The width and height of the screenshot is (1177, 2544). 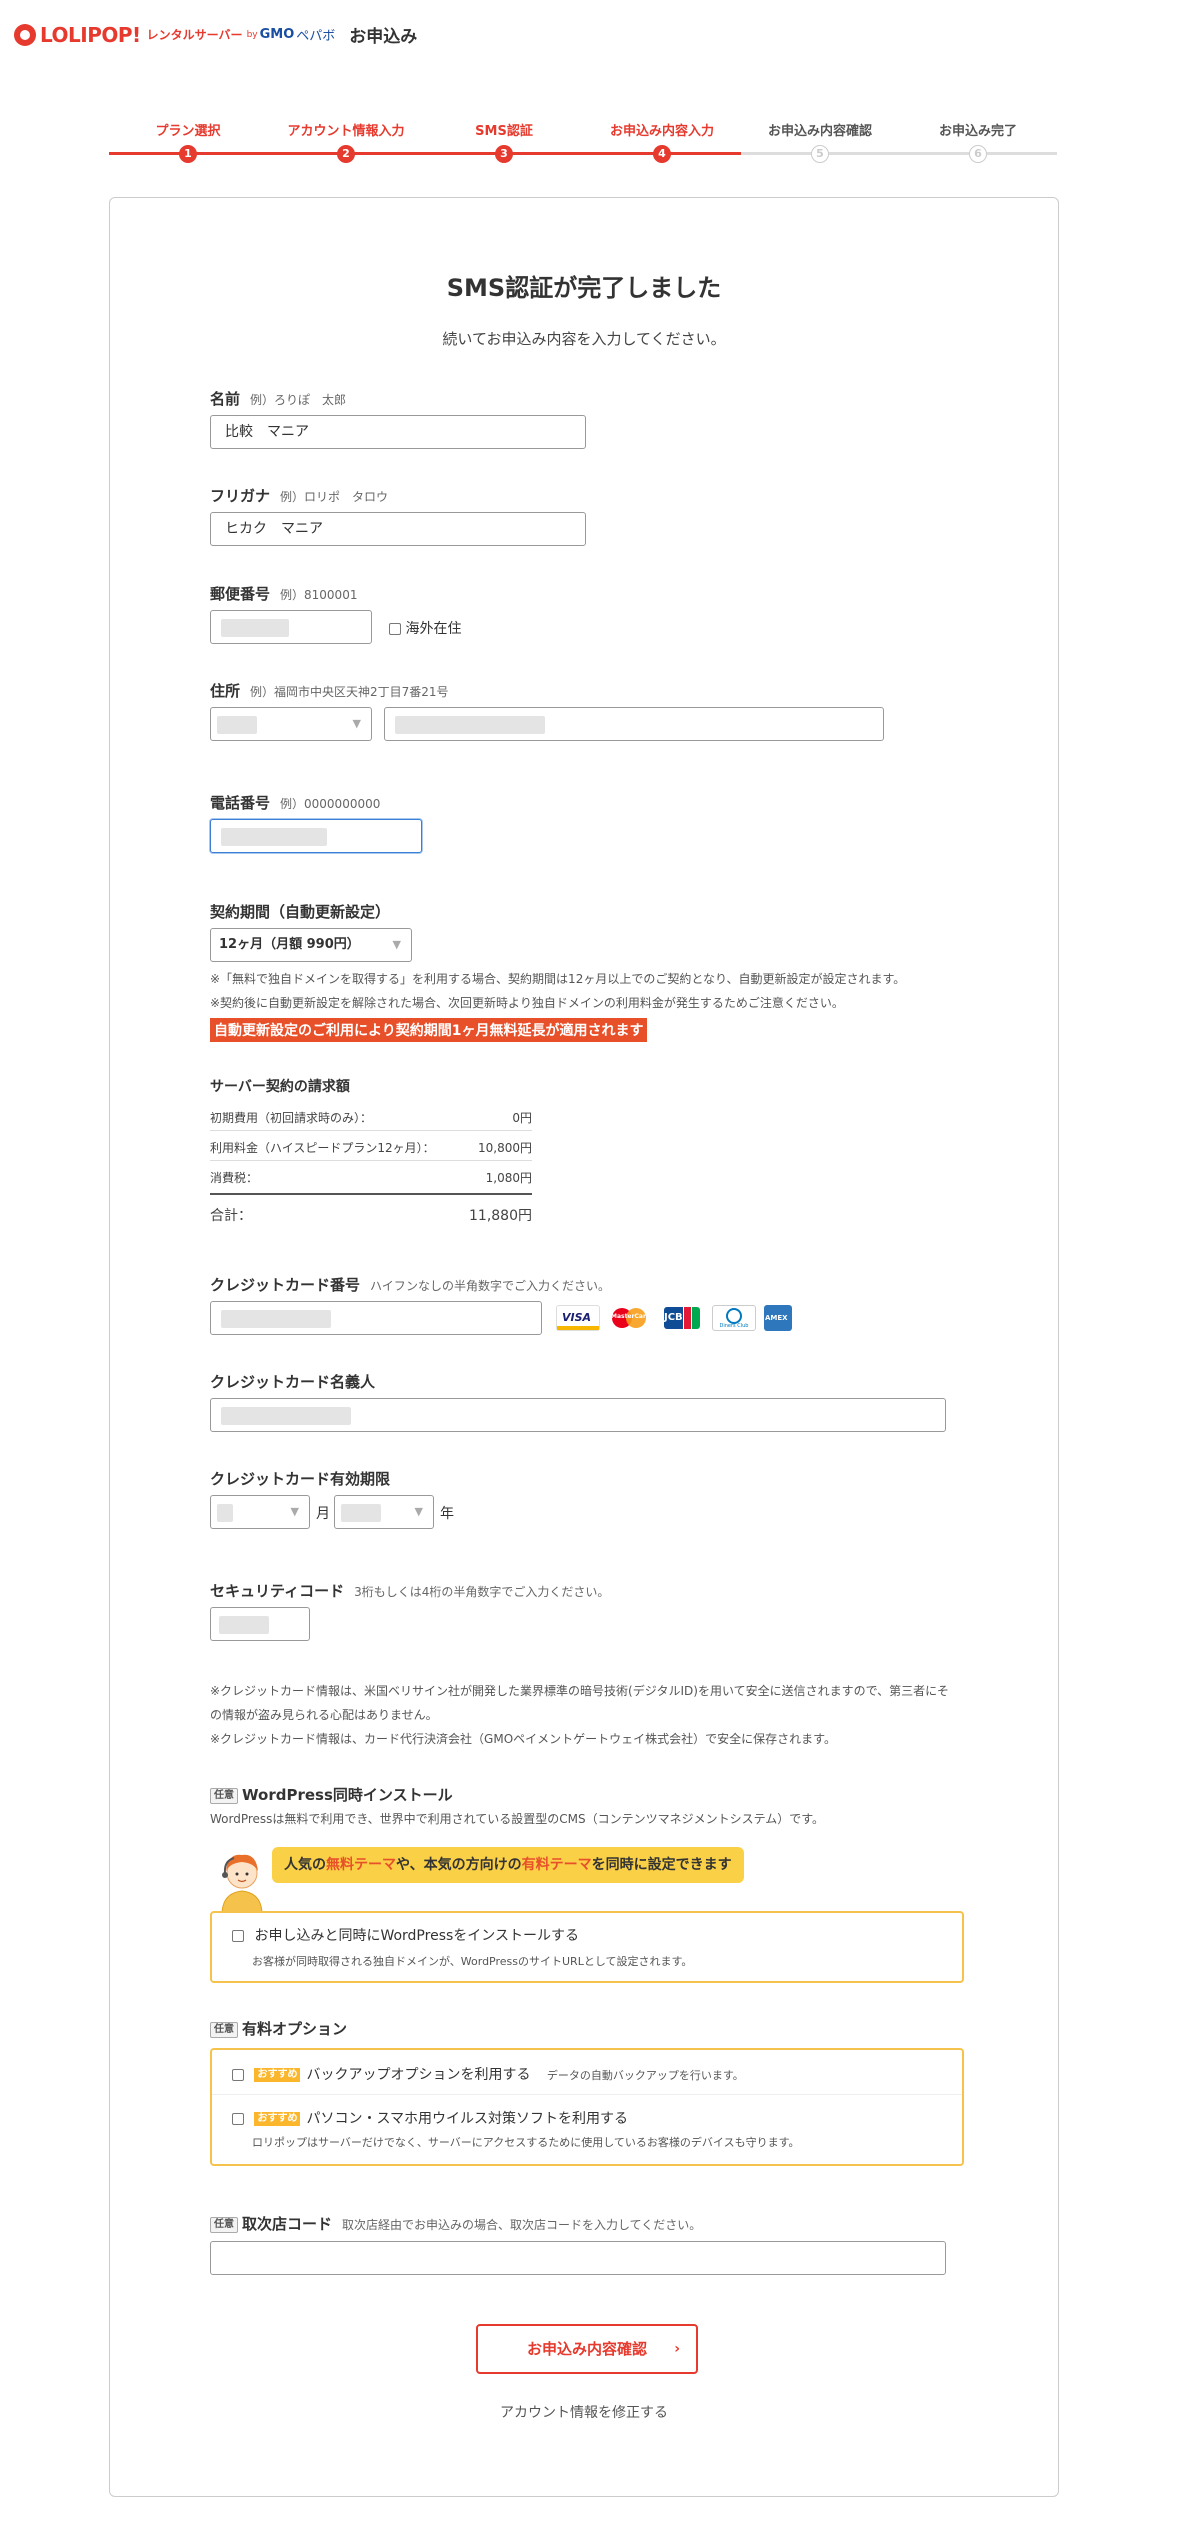 What do you see at coordinates (584, 339) in the screenshot?
I see `main-subtitle: 続いてお申込み内容を入力してください。` at bounding box center [584, 339].